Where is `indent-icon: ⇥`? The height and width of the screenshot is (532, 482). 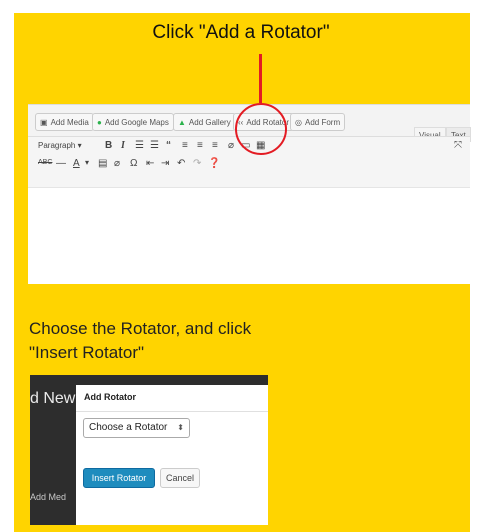 indent-icon: ⇥ is located at coordinates (165, 163).